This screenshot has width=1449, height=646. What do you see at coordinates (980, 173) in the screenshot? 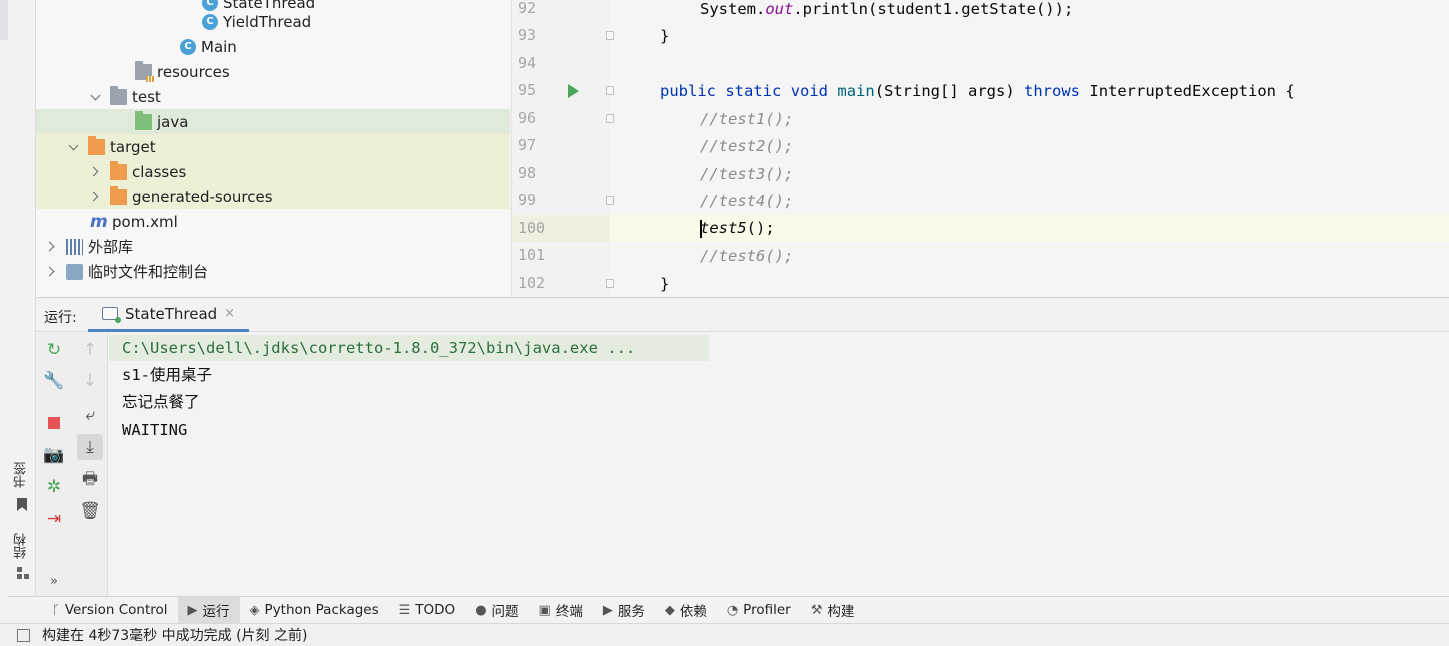
I see `code-line: 98 //test3();` at bounding box center [980, 173].